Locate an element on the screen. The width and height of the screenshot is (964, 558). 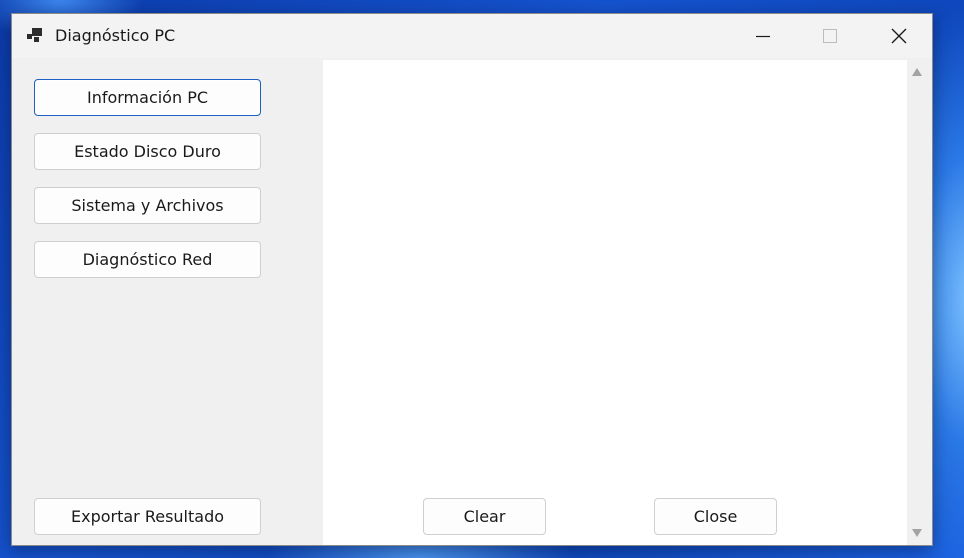
window-title: Diagnóstico PC is located at coordinates (115, 35).